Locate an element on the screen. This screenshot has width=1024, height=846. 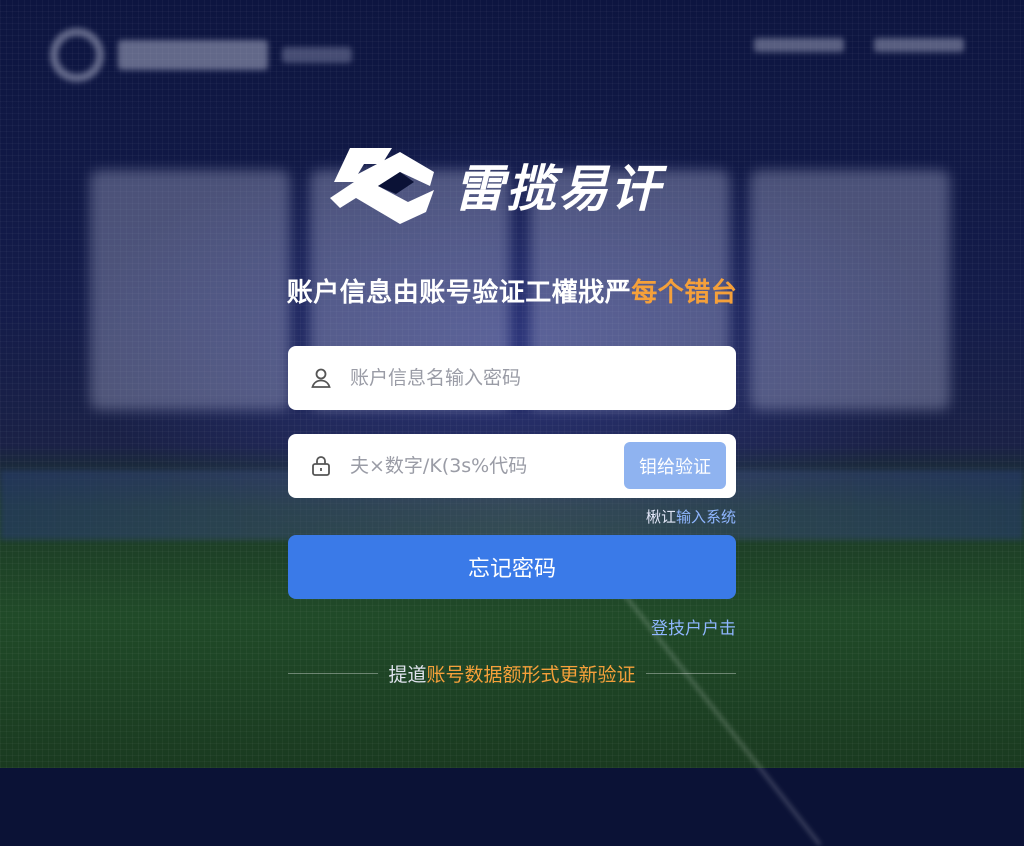
headline: 账户信息由账号验证工權戕严每个错台 is located at coordinates (512, 290).